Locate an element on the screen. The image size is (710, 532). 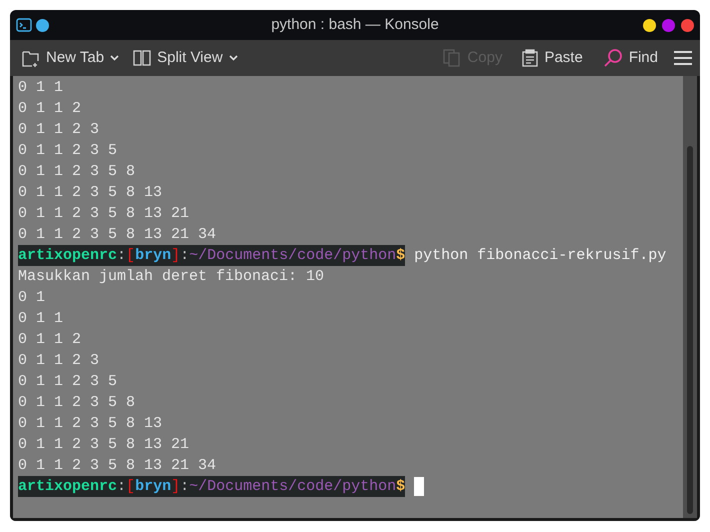
search-icon is located at coordinates (612, 58).